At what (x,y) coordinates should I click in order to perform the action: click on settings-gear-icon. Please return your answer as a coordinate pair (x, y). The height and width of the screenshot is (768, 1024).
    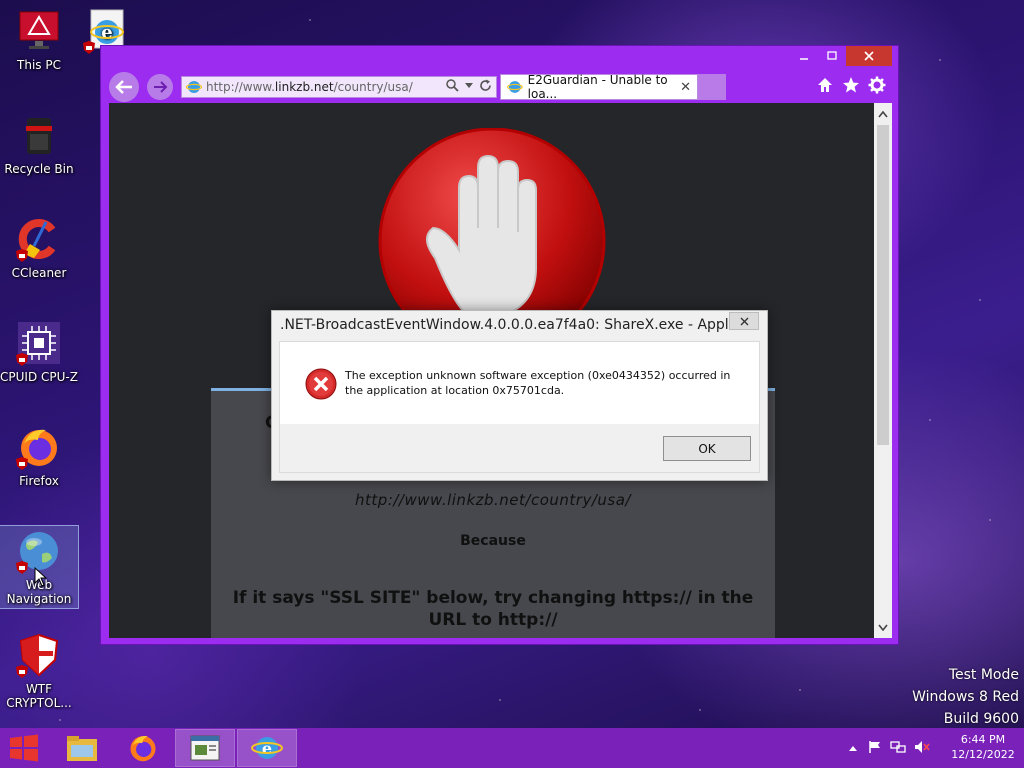
    Looking at the image, I should click on (877, 85).